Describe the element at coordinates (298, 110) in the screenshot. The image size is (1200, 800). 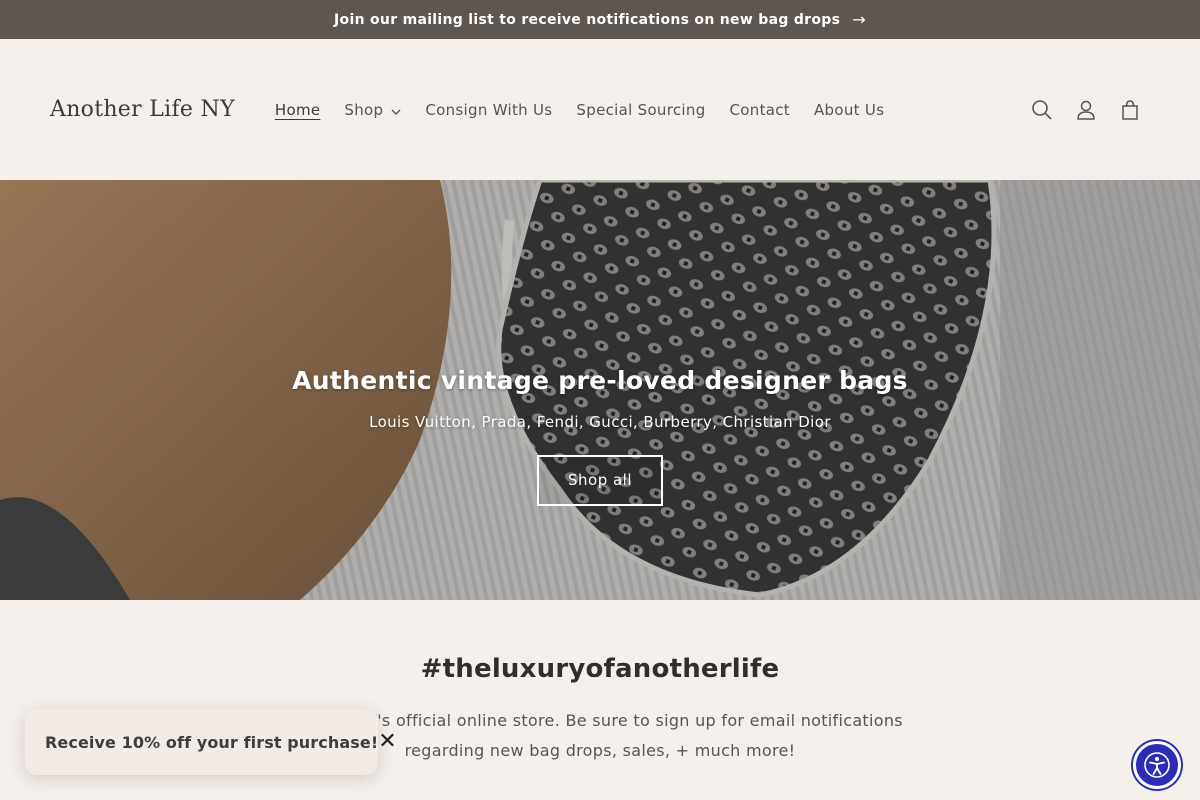
I see `nav-home: Home` at that location.